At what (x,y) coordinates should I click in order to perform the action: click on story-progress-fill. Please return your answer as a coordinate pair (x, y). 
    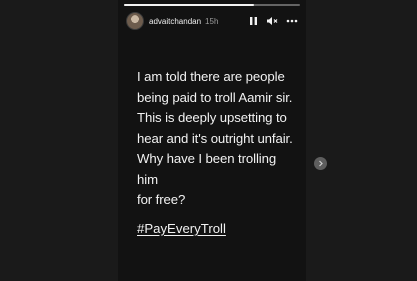
    Looking at the image, I should click on (189, 5).